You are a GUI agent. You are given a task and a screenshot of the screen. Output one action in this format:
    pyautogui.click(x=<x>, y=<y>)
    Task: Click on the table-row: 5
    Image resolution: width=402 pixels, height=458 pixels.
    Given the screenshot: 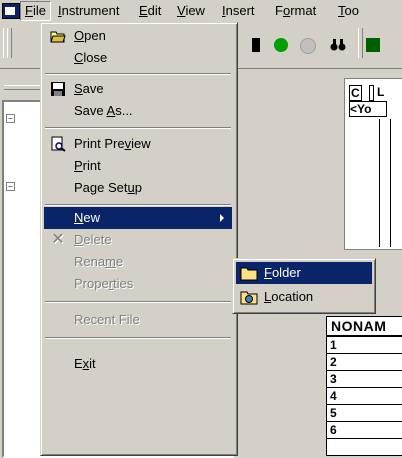 What is the action you would take?
    pyautogui.click(x=364, y=413)
    